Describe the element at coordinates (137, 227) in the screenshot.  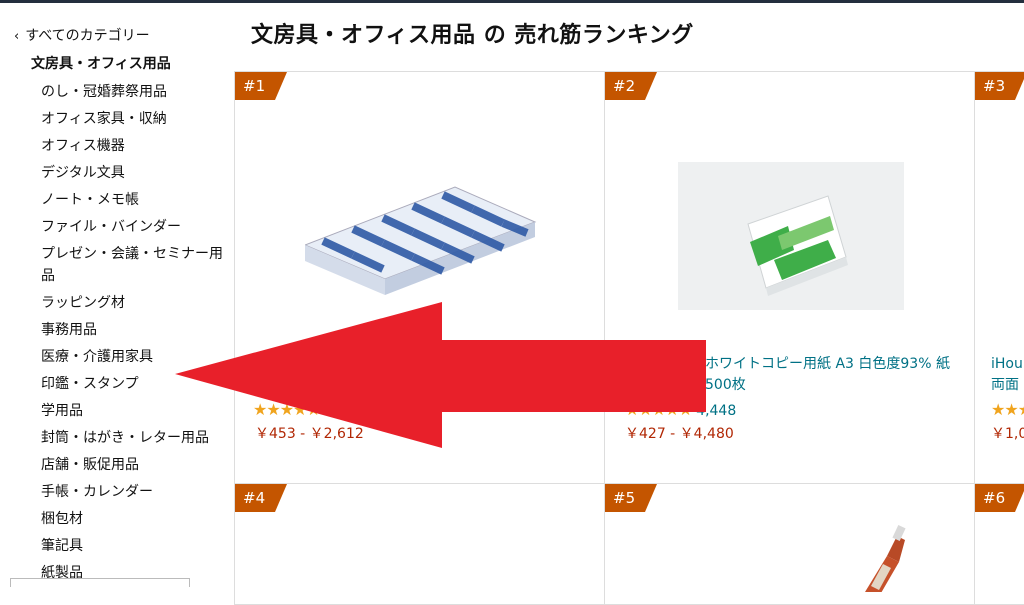
I see `sidebar-item: ファイル・バインダー` at that location.